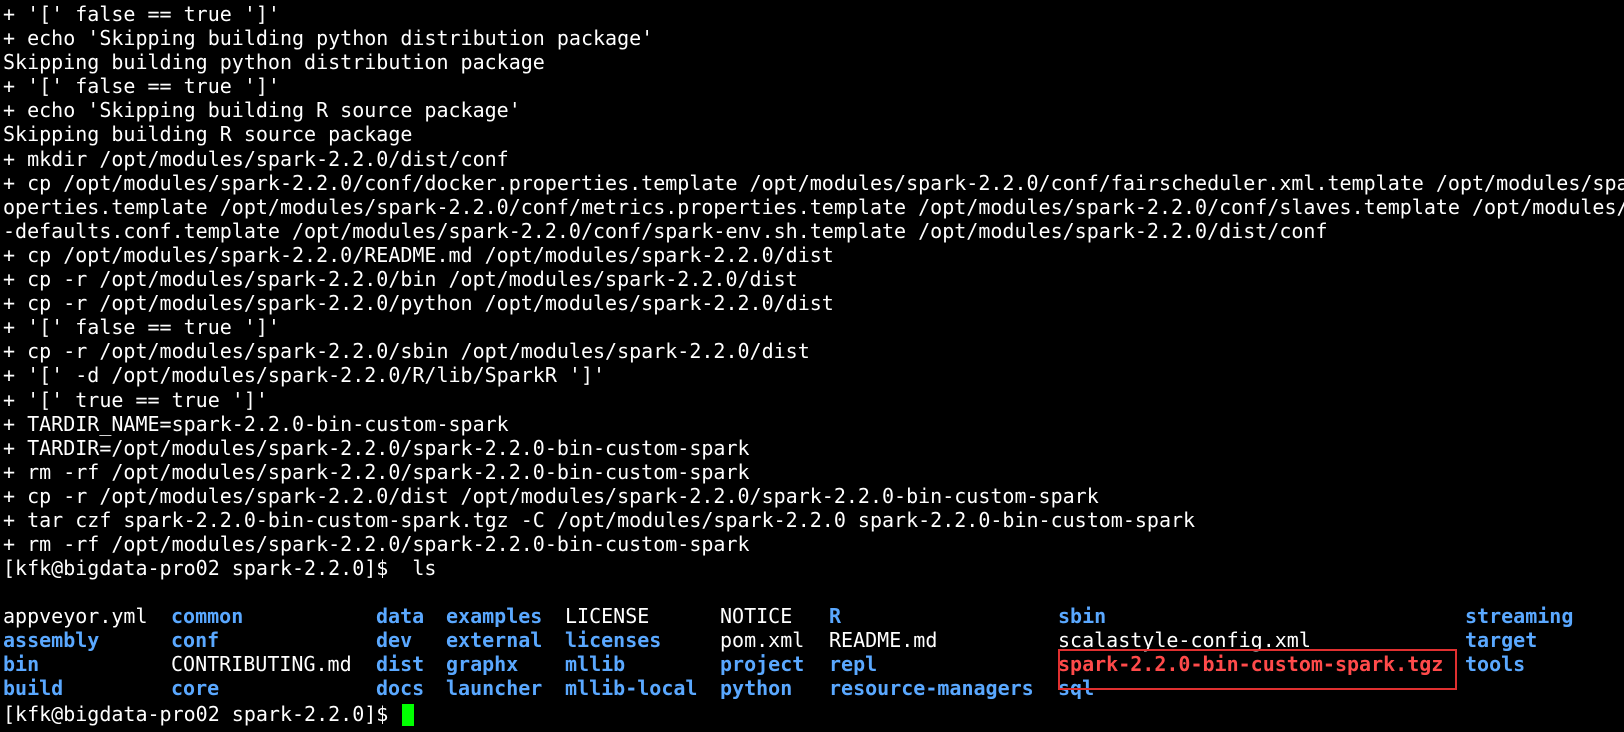 The width and height of the screenshot is (1624, 732). I want to click on ls-entry-directory: assembly, so click(51, 640).